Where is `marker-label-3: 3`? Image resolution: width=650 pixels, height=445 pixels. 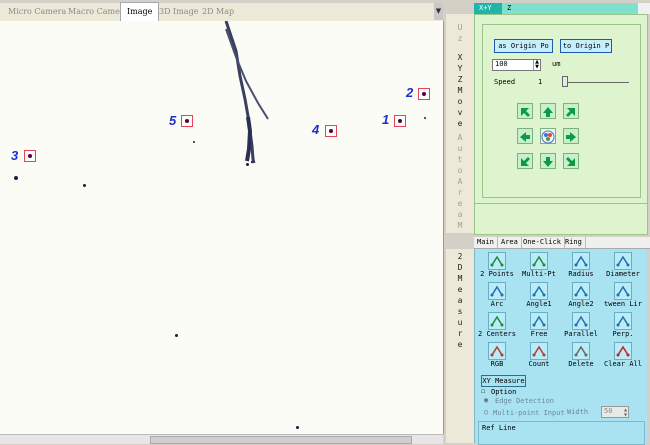 marker-label-3: 3 is located at coordinates (15, 155).